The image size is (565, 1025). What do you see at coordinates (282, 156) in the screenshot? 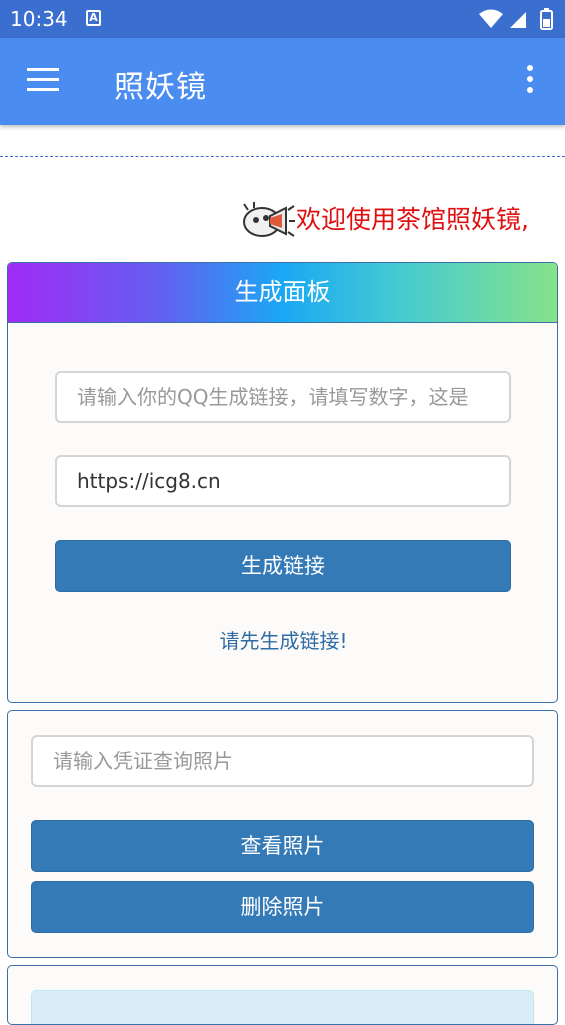
I see `dashed-divider` at bounding box center [282, 156].